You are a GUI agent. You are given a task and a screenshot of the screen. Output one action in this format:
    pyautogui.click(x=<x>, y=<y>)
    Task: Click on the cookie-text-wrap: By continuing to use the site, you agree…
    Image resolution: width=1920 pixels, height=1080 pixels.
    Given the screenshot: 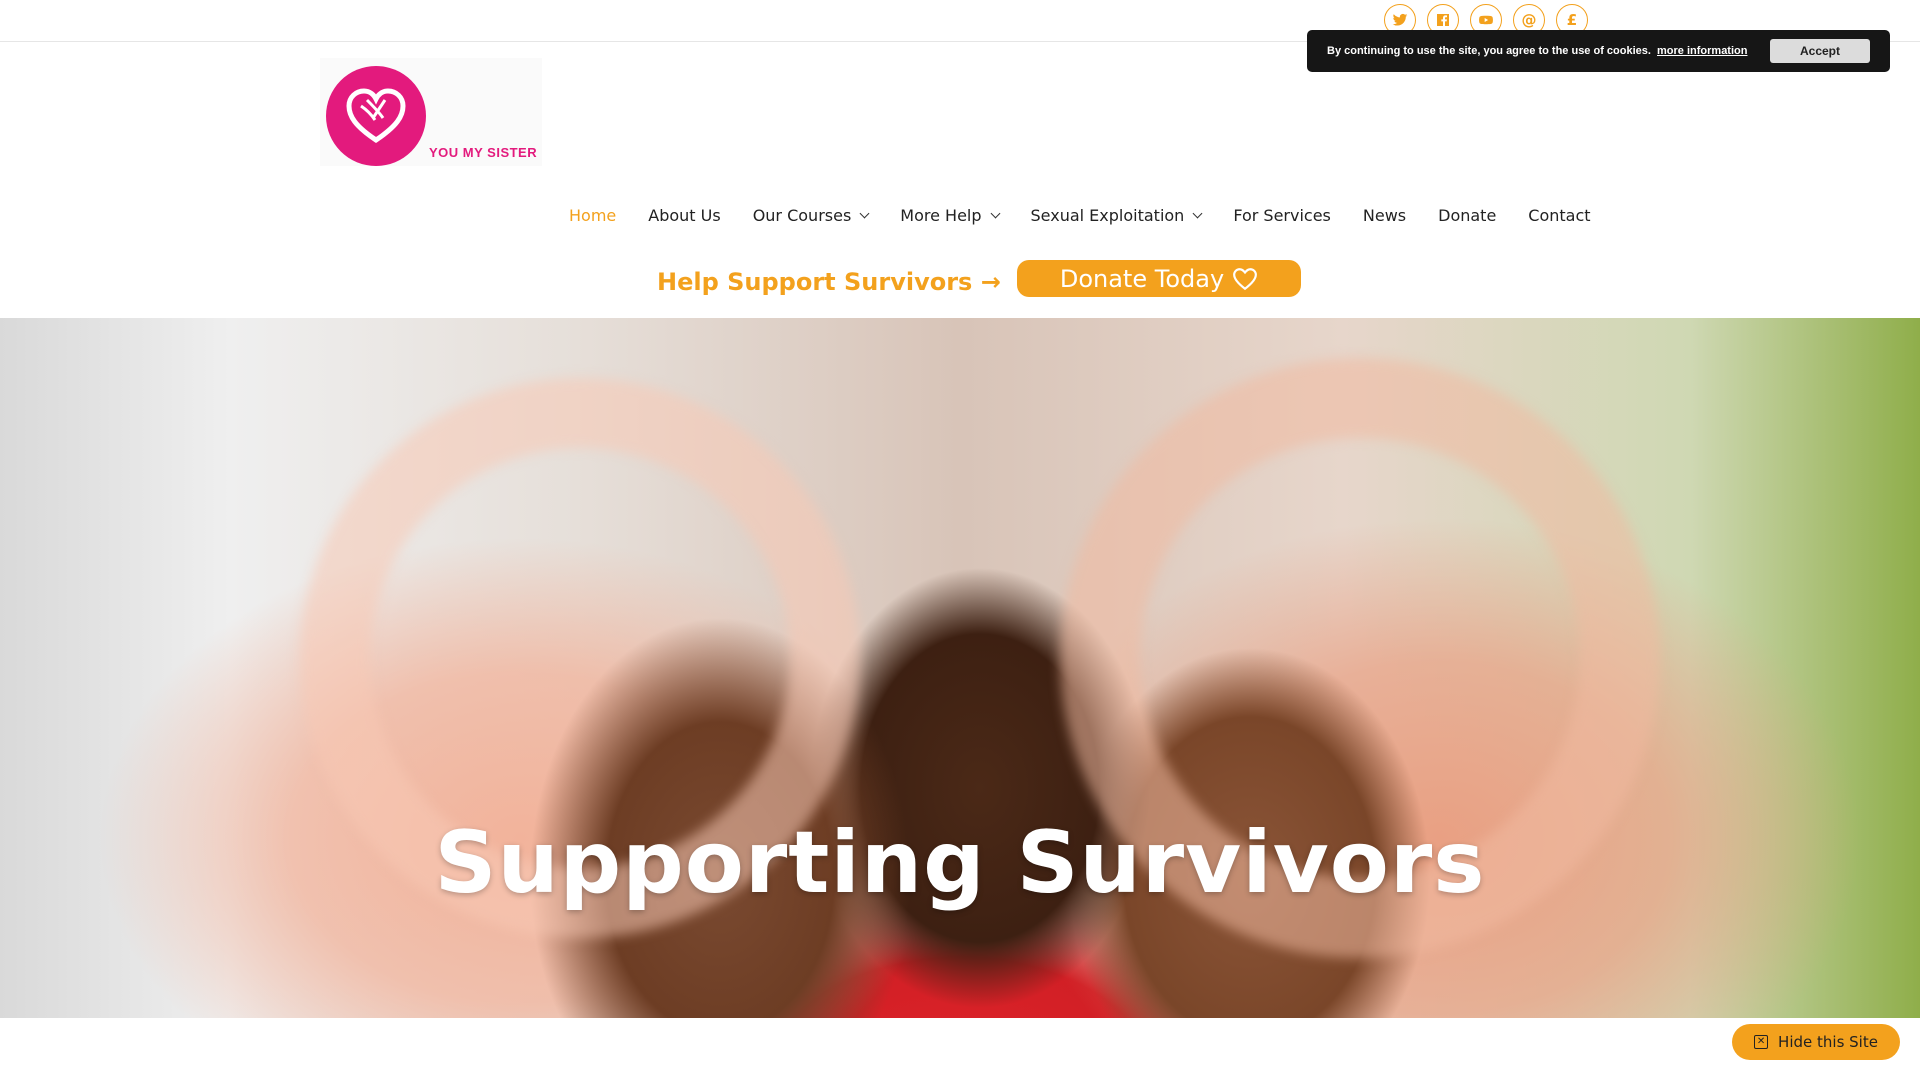 What is the action you would take?
    pyautogui.click(x=1548, y=51)
    